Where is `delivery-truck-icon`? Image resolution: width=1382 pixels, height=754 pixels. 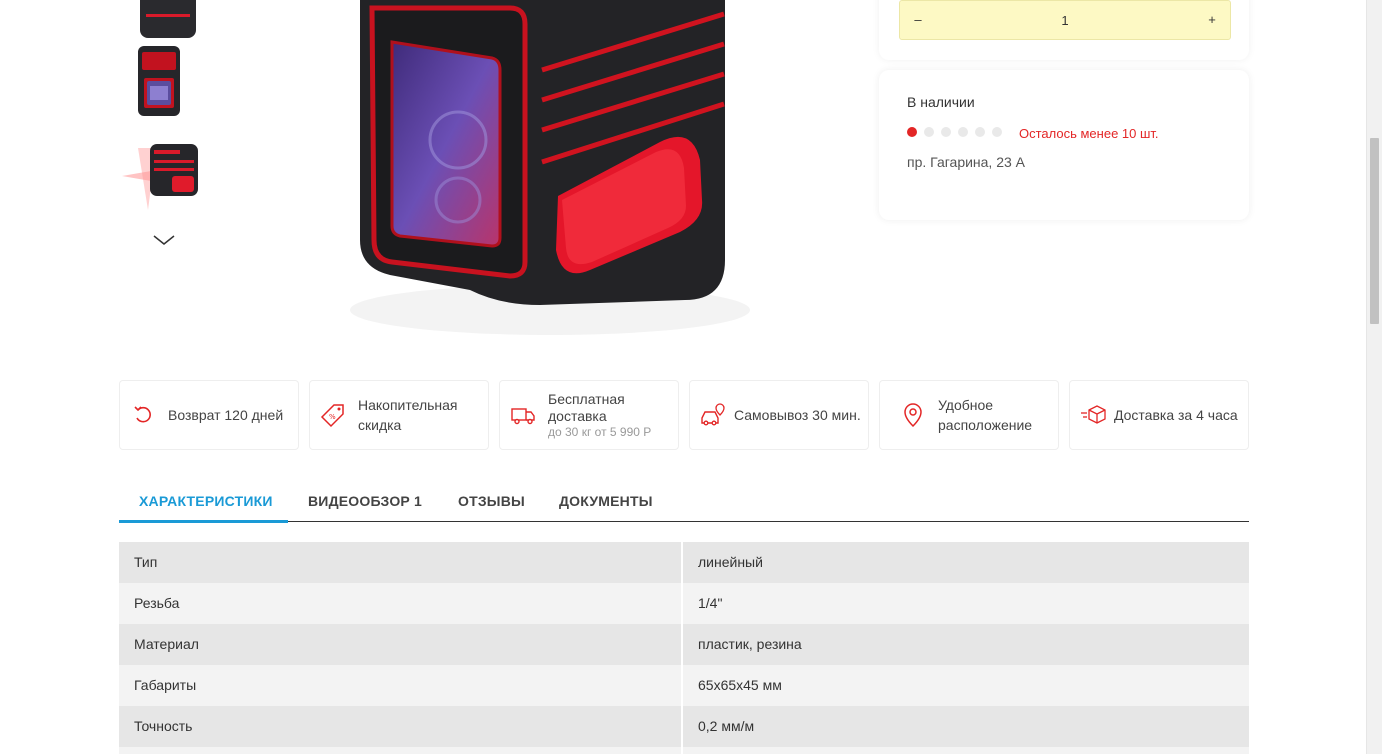 delivery-truck-icon is located at coordinates (523, 416).